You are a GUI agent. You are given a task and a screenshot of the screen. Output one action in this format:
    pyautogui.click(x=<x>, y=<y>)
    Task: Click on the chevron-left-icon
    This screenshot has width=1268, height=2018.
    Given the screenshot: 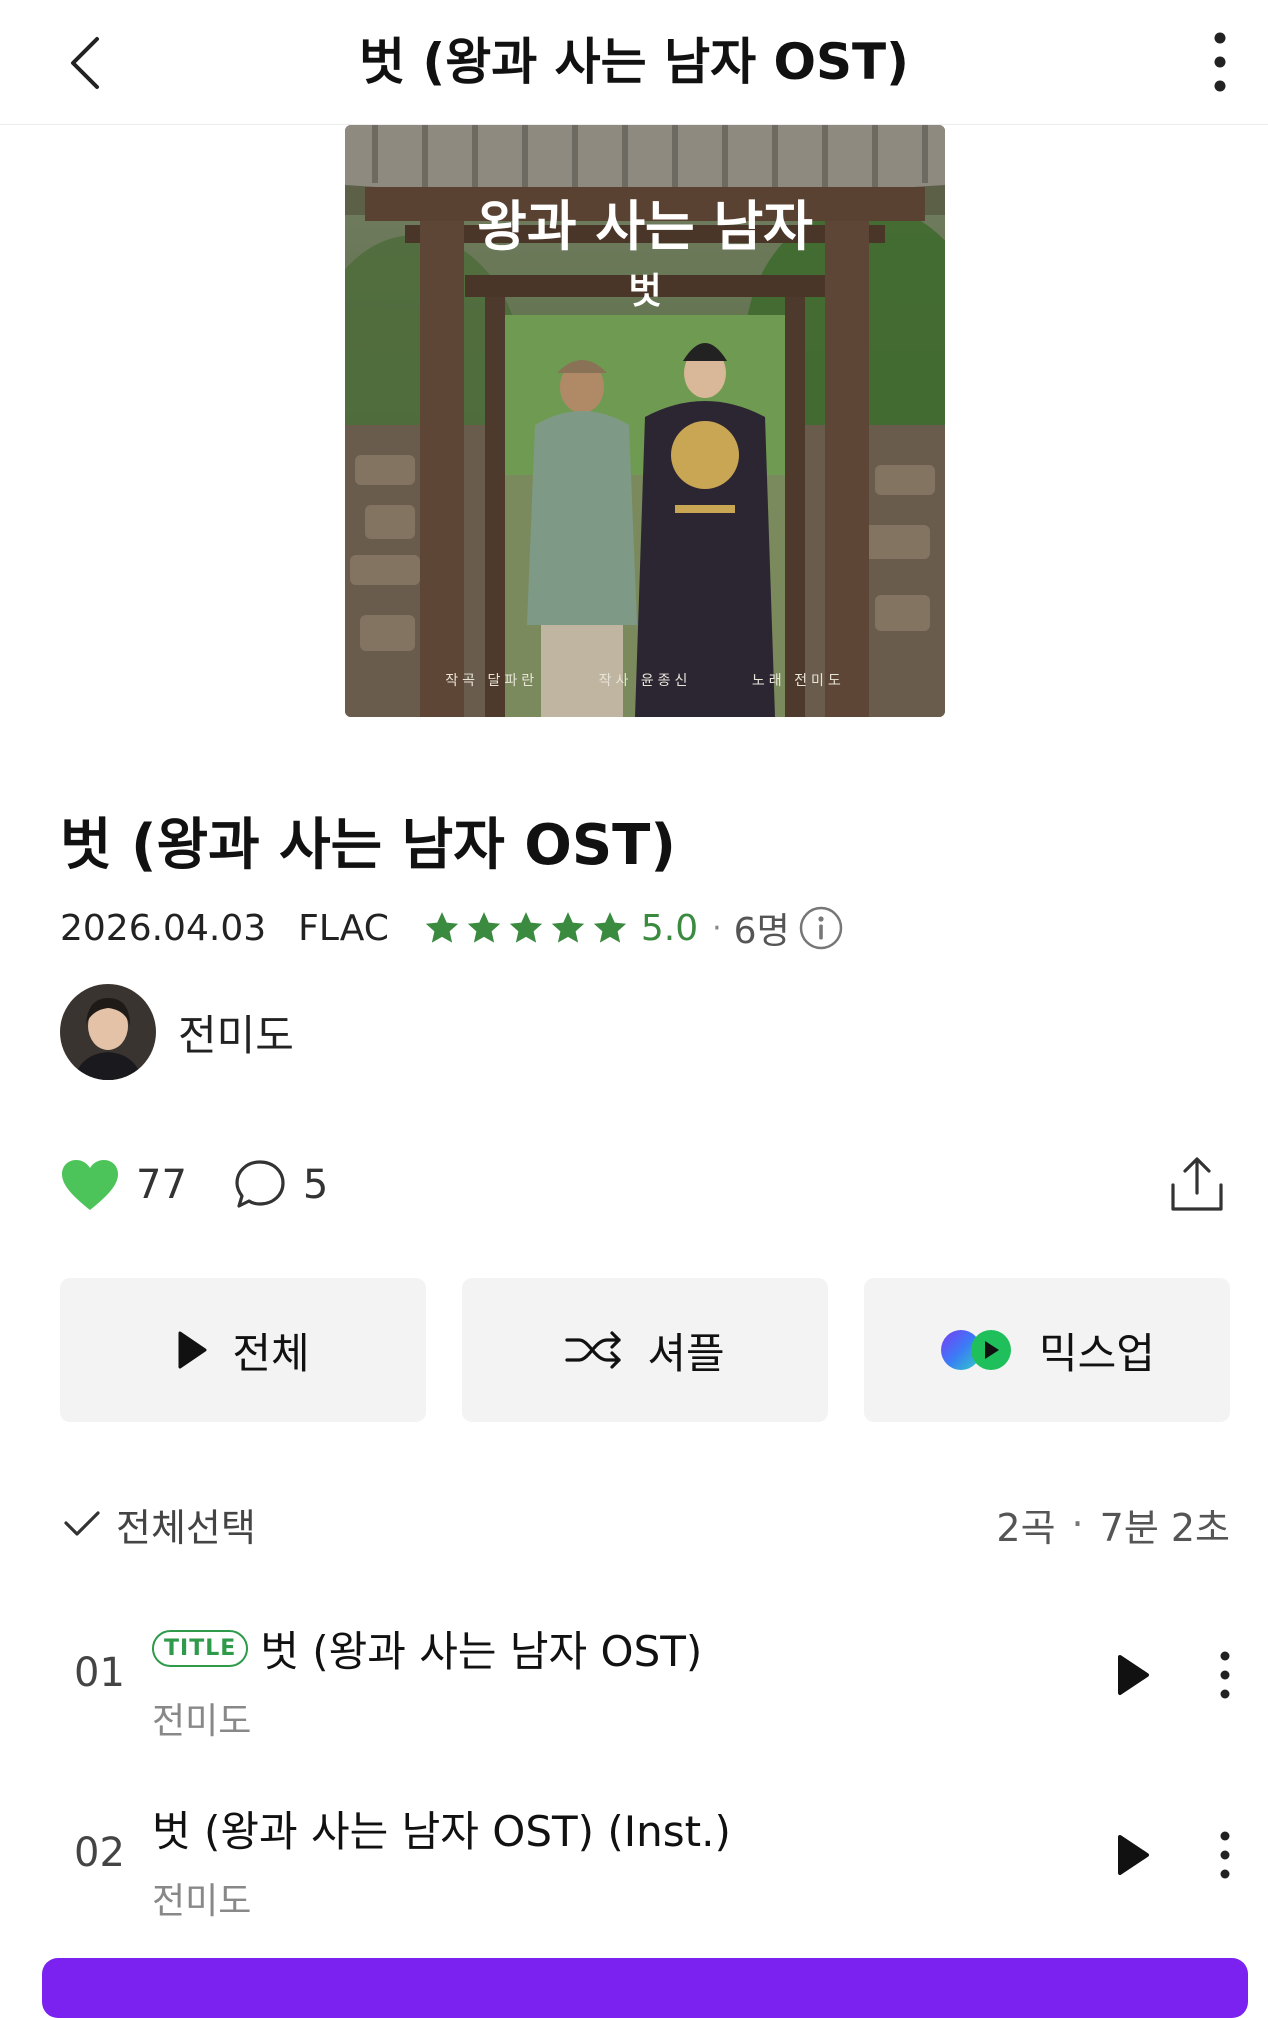 What is the action you would take?
    pyautogui.click(x=85, y=63)
    